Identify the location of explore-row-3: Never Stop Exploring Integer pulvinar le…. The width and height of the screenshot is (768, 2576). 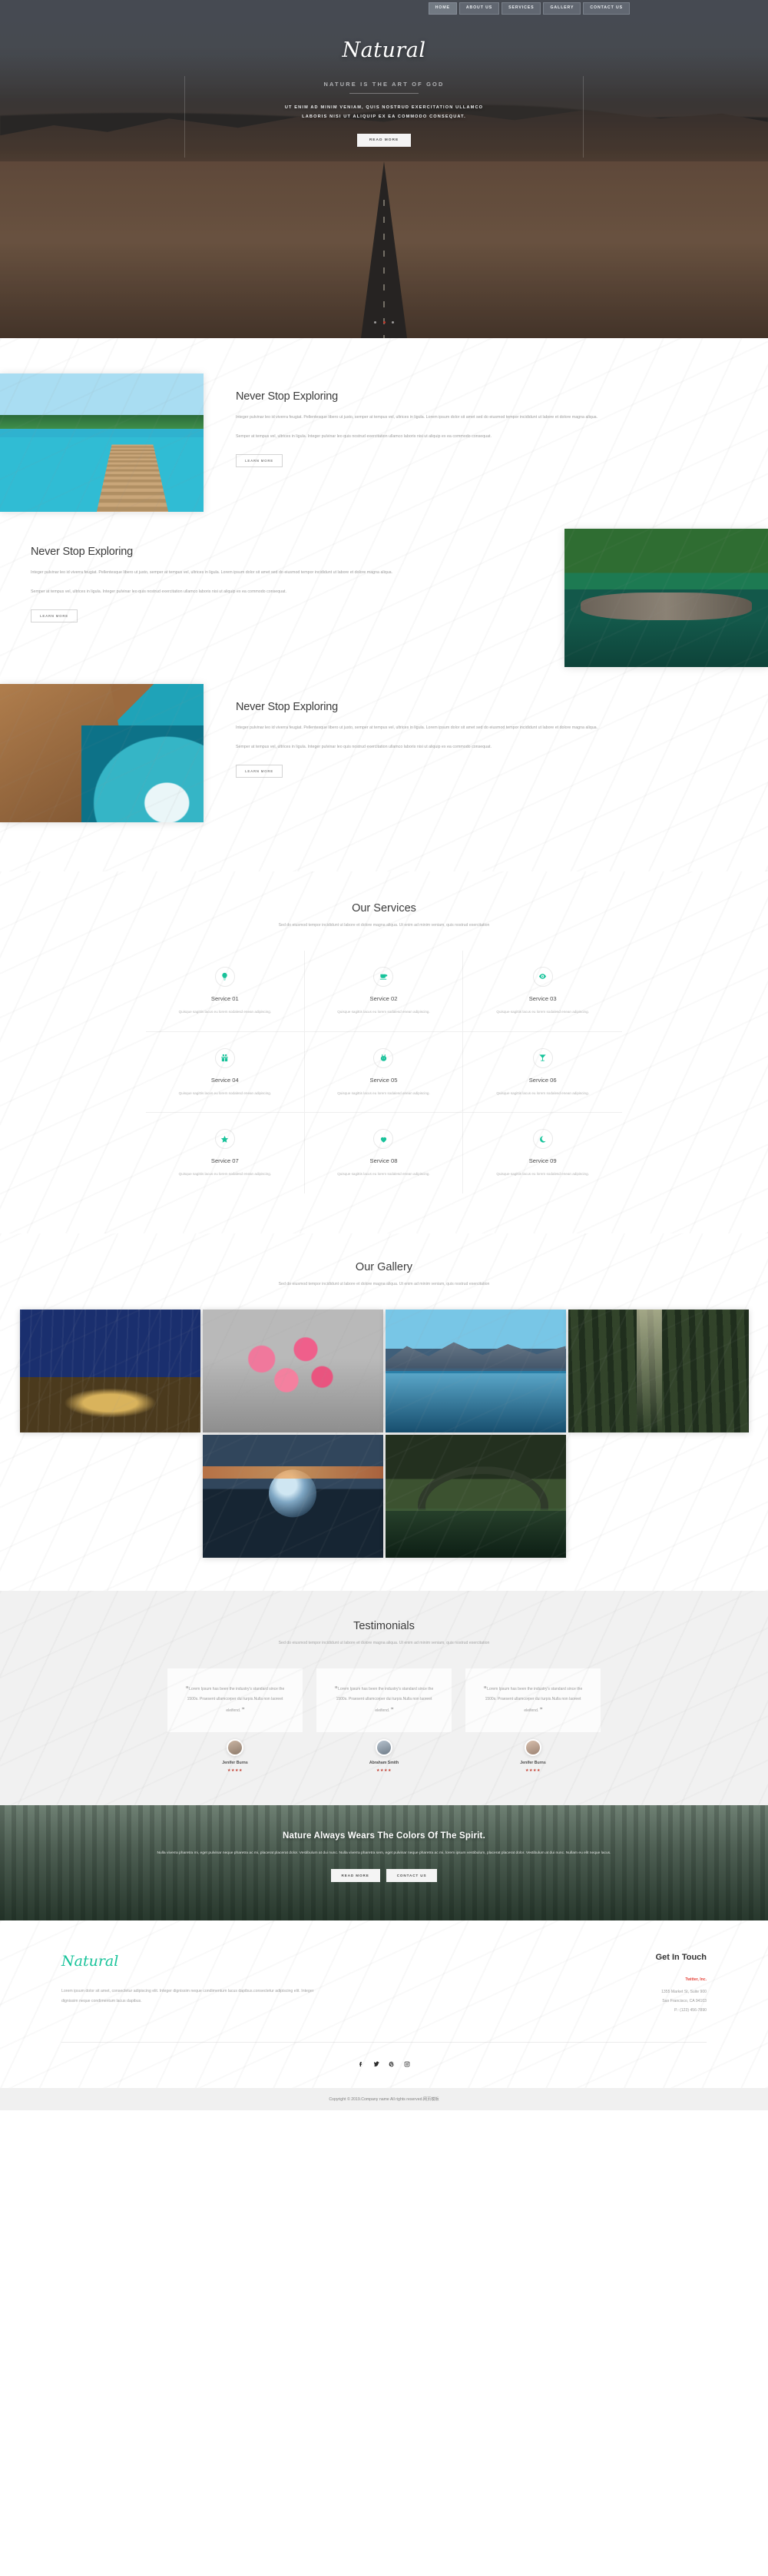
(384, 753).